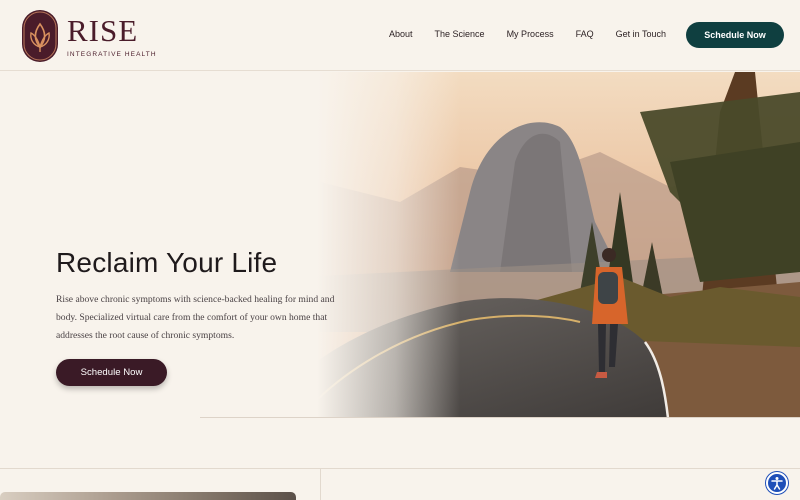 The width and height of the screenshot is (800, 500). Describe the element at coordinates (112, 54) in the screenshot. I see `brand-tagline: INTEGRATIVE HEALTH` at that location.